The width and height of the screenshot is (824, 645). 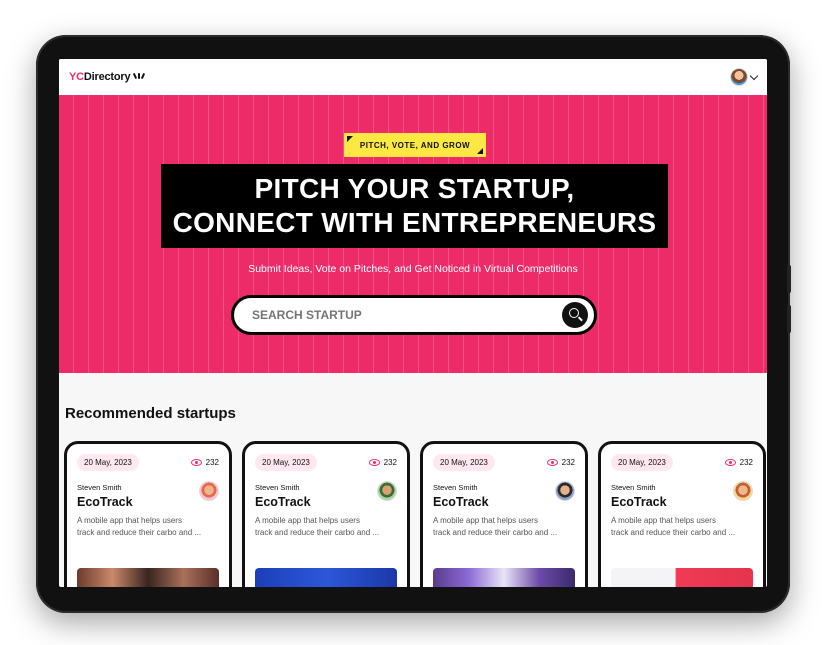 What do you see at coordinates (754, 75) in the screenshot?
I see `chevron-down-icon` at bounding box center [754, 75].